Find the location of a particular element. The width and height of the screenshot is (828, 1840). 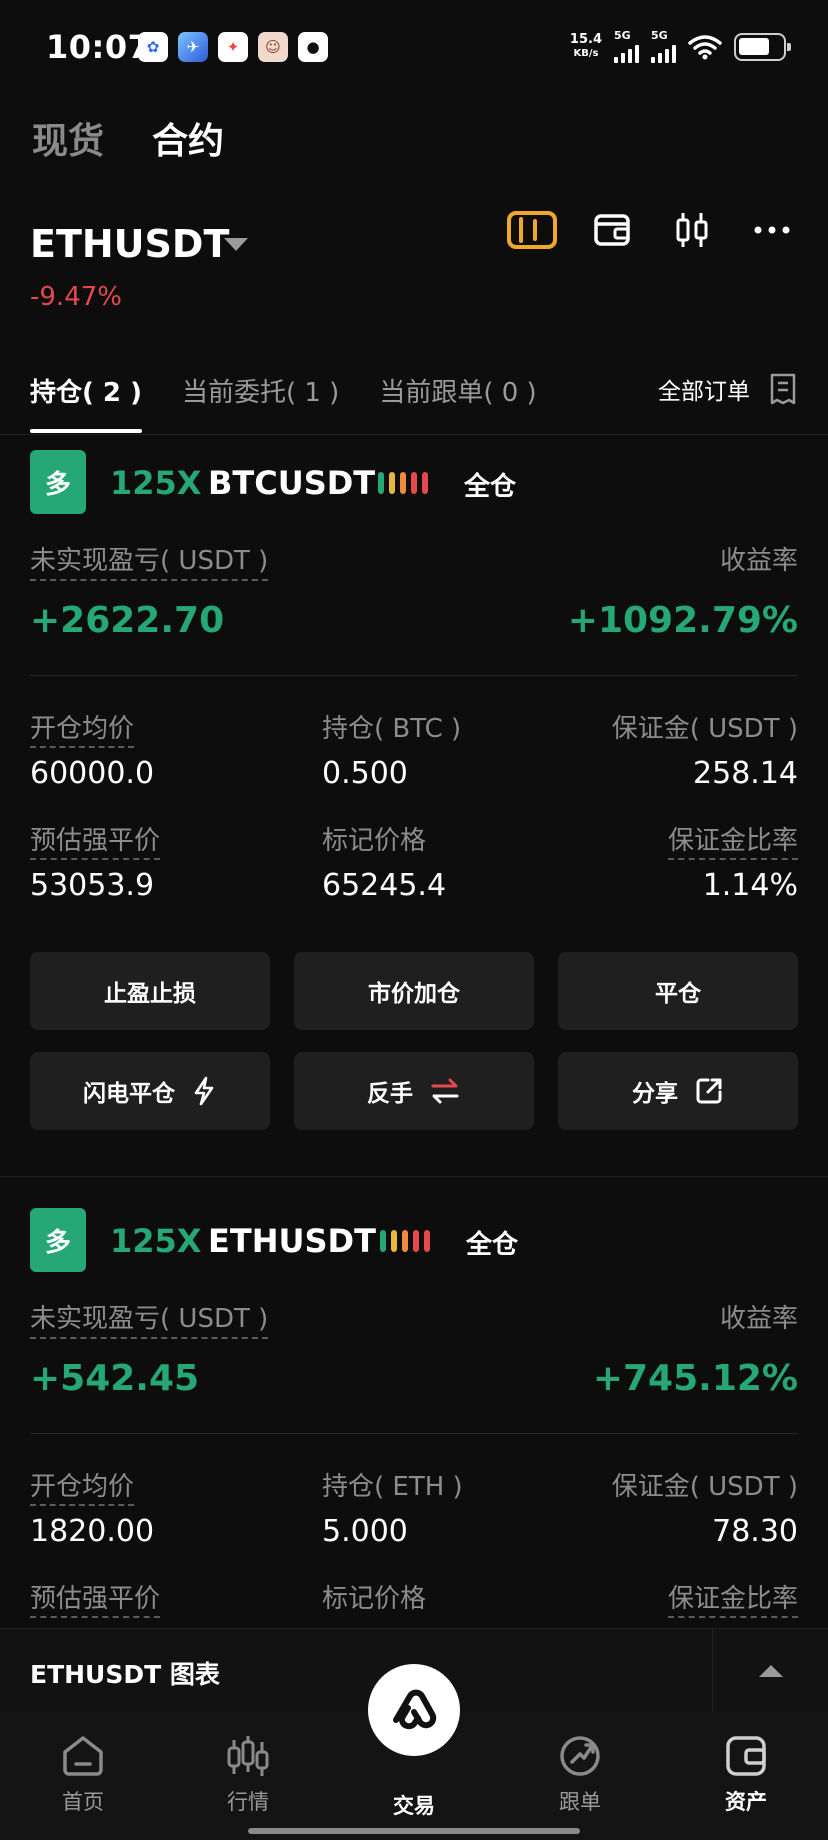

home-icon is located at coordinates (83, 1756).